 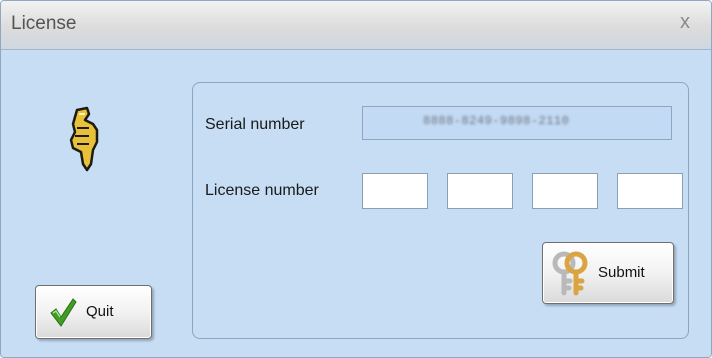 I want to click on serial-number-label: Serial number, so click(x=255, y=124).